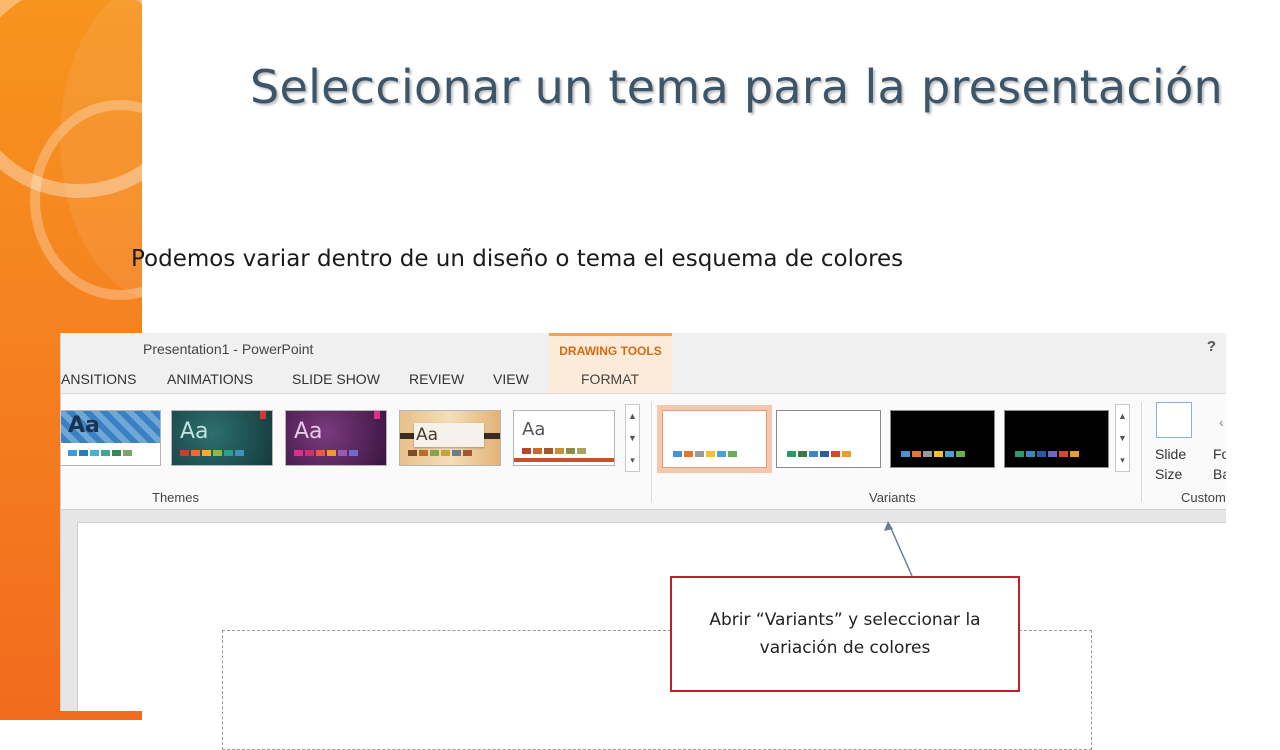 Image resolution: width=1280 pixels, height=750 pixels. Describe the element at coordinates (1219, 464) in the screenshot. I see `format-background-button: Fo Back` at that location.